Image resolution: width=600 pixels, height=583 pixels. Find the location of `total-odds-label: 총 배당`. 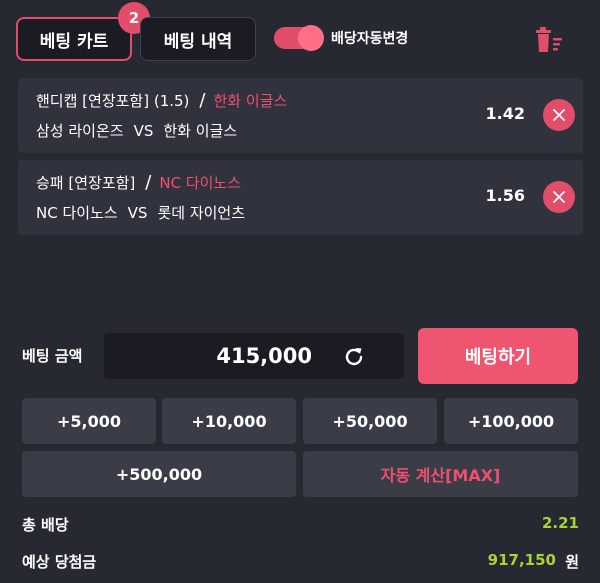

total-odds-label: 총 배당 is located at coordinates (45, 525).